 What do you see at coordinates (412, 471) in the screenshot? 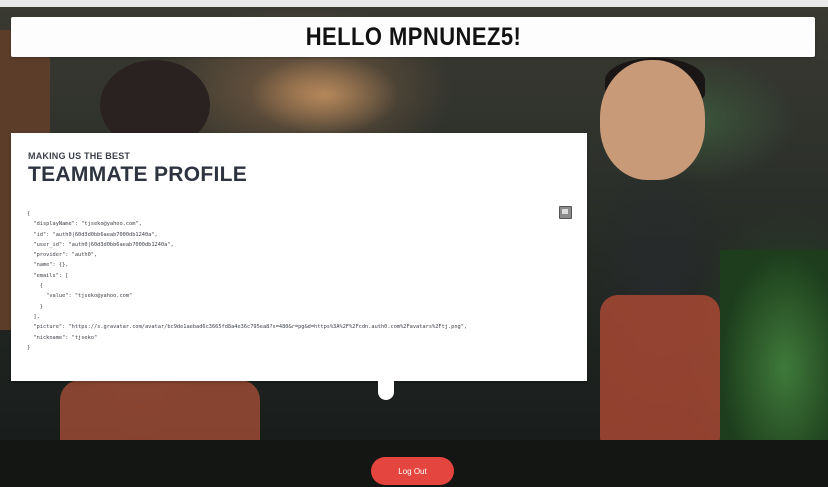
I see `logout-button: Log Out` at bounding box center [412, 471].